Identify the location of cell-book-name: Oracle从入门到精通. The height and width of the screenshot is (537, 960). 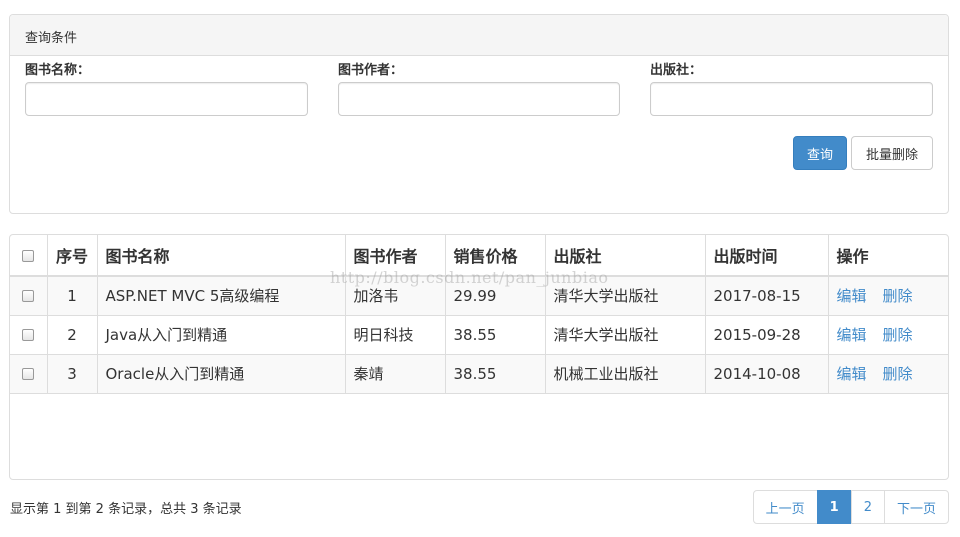
(221, 374).